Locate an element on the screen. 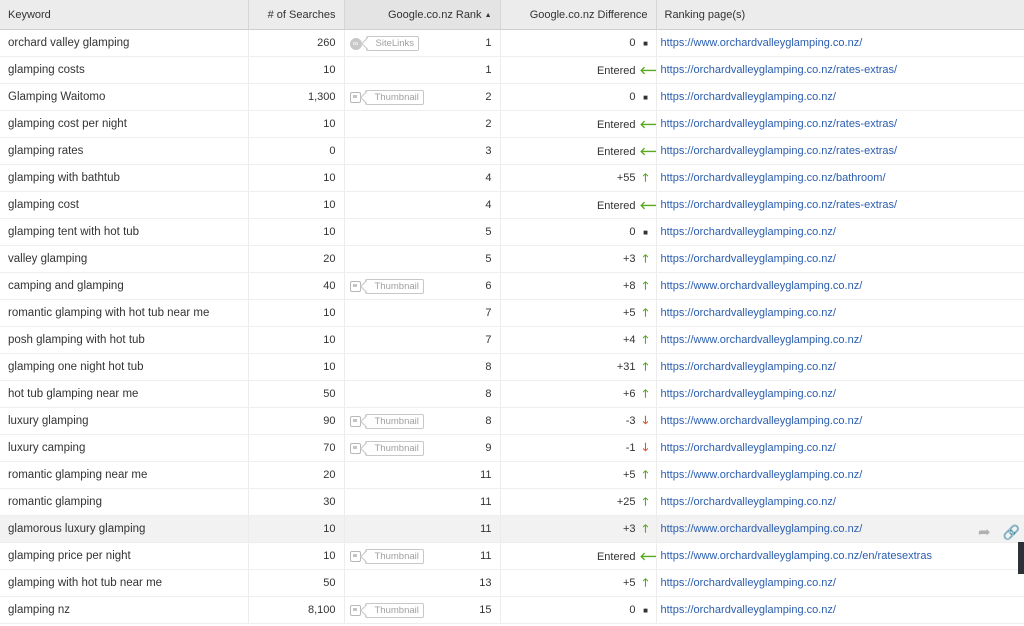  keyword-cell: romantic glamping near me is located at coordinates (124, 475).